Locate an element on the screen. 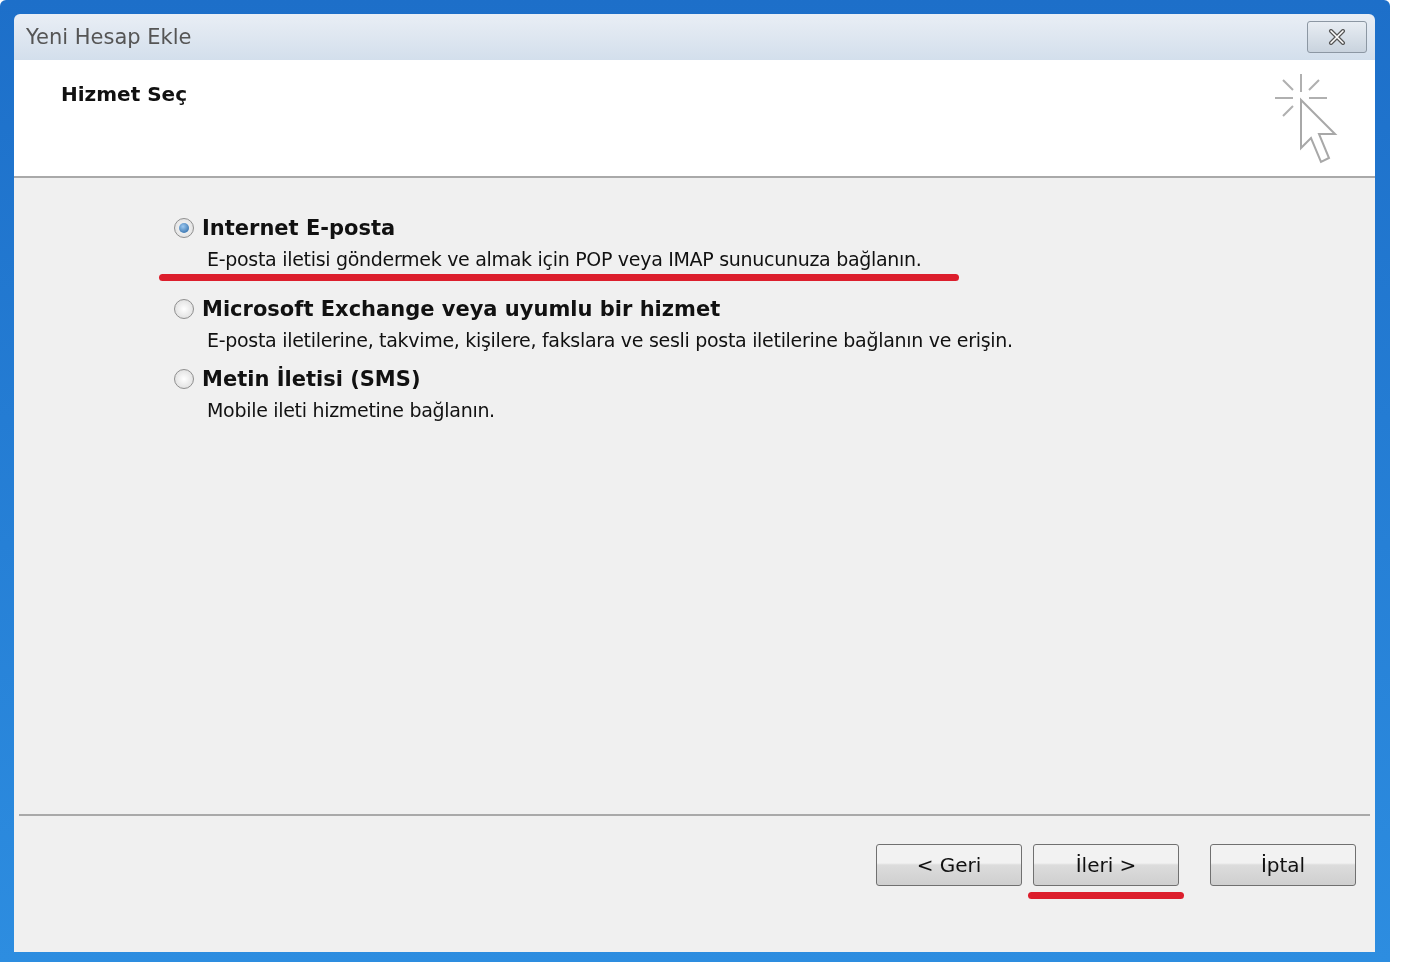 Image resolution: width=1401 pixels, height=964 pixels. close-icon is located at coordinates (1337, 37).